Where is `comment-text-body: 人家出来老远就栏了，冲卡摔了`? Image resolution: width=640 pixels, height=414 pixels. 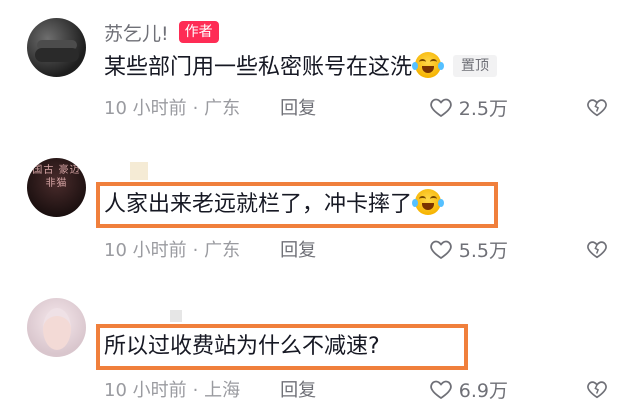 comment-text-body: 人家出来老远就栏了，冲卡摔了 is located at coordinates (258, 204).